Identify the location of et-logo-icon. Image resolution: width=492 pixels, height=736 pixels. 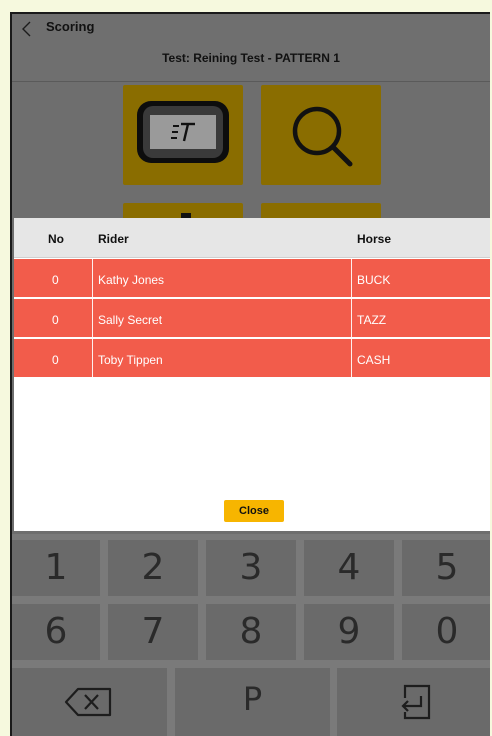
(183, 132).